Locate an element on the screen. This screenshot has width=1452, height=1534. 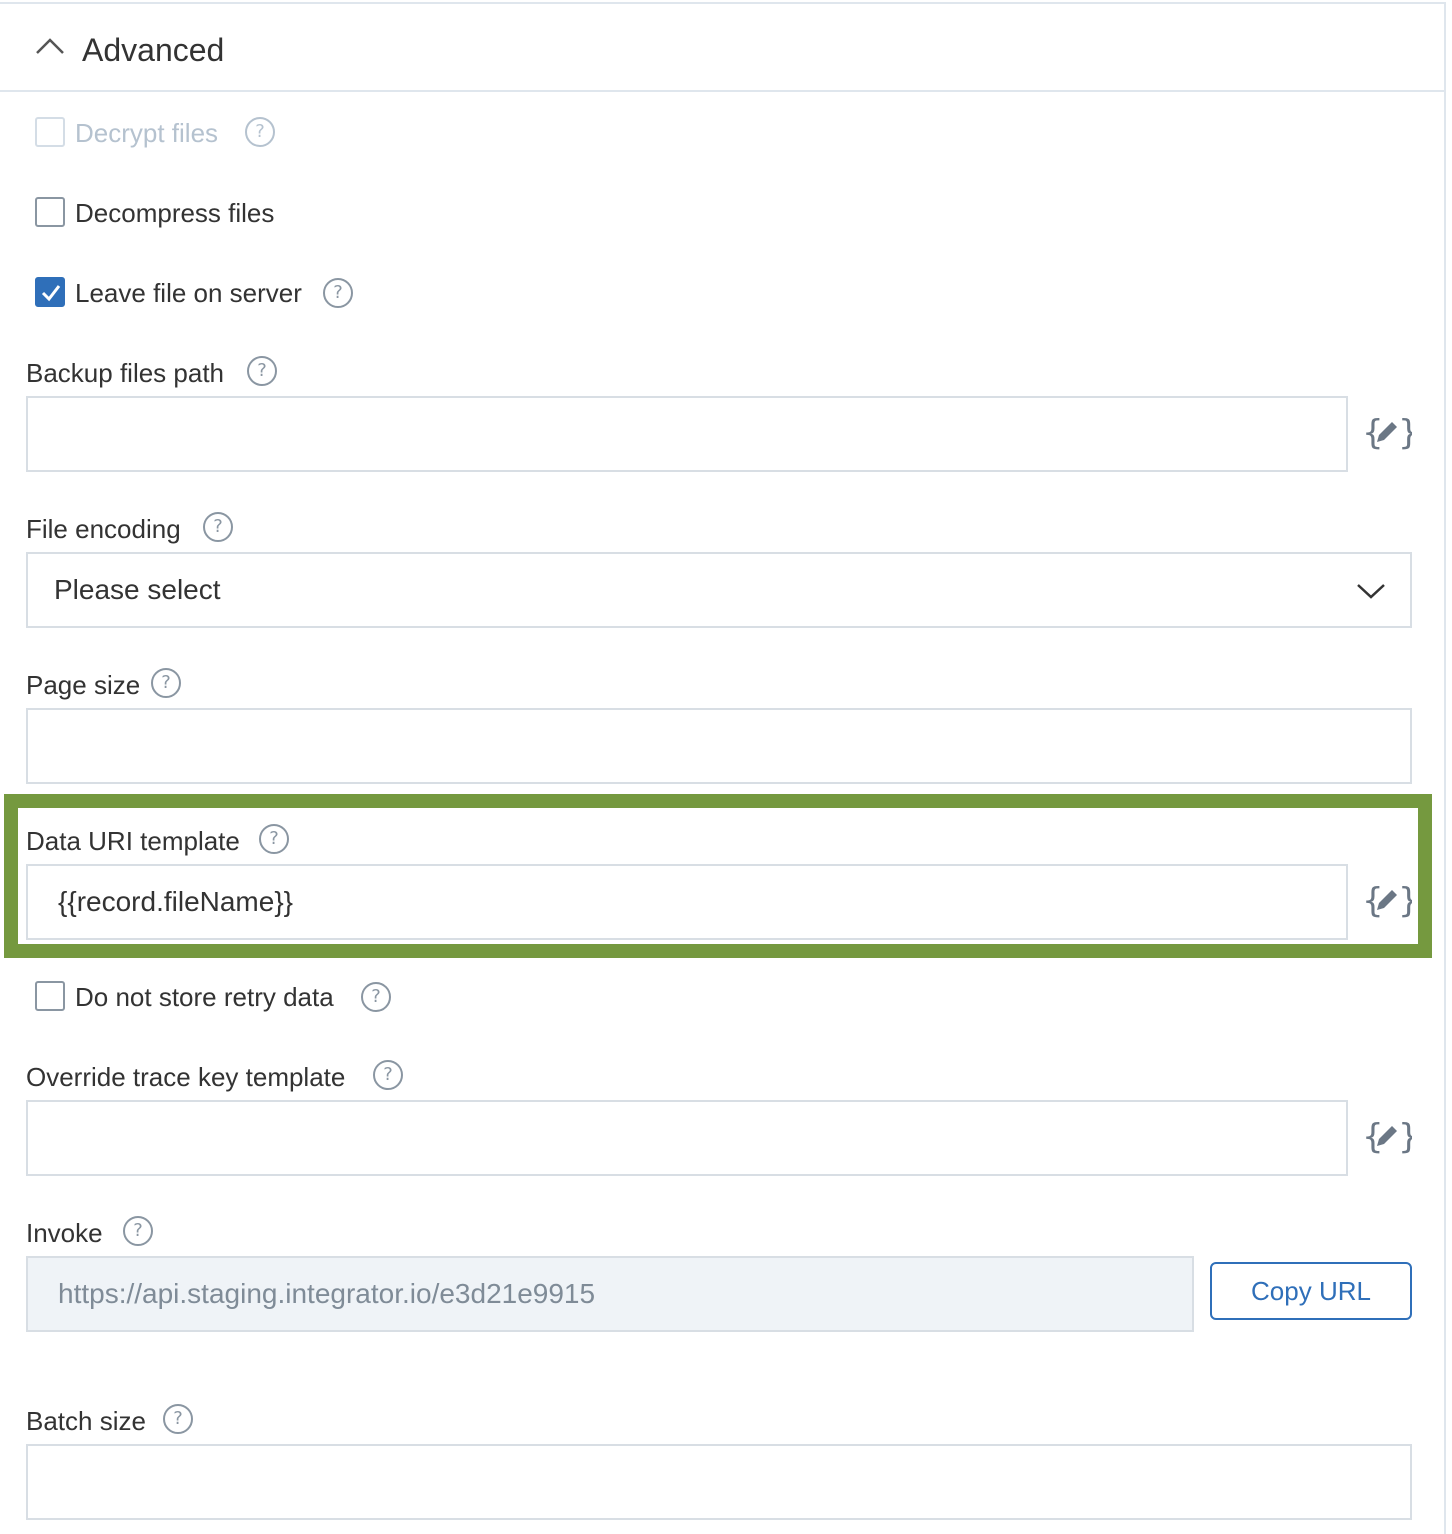
leave-file-on-server-label: Leave file on server is located at coordinates (188, 293).